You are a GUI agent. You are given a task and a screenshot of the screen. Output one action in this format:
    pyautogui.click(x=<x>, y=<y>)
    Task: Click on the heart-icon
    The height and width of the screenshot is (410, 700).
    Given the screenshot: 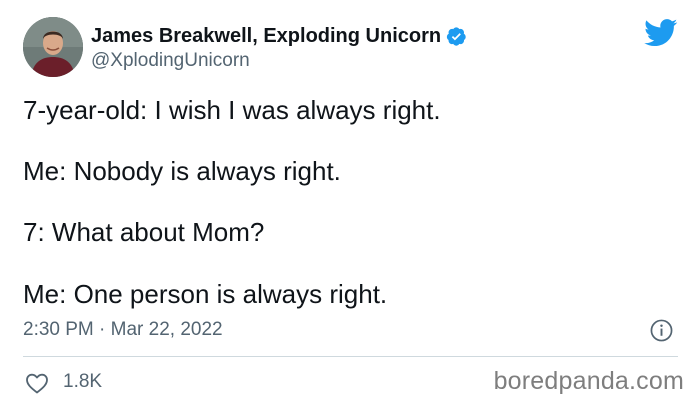 What is the action you would take?
    pyautogui.click(x=37, y=383)
    